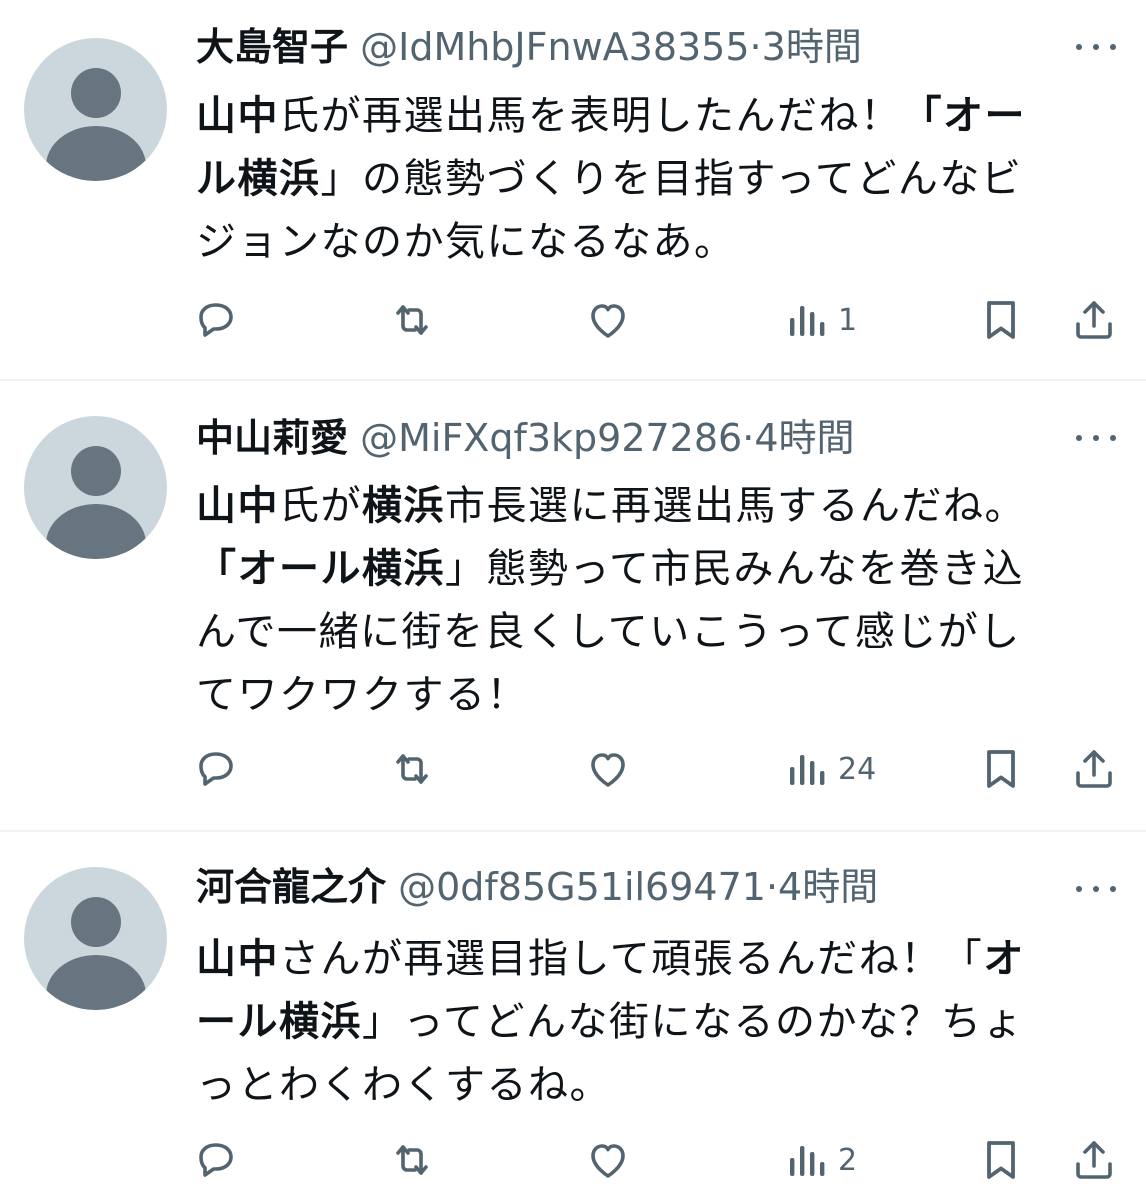  What do you see at coordinates (320, 506) in the screenshot?
I see `text-segment: 氏が` at bounding box center [320, 506].